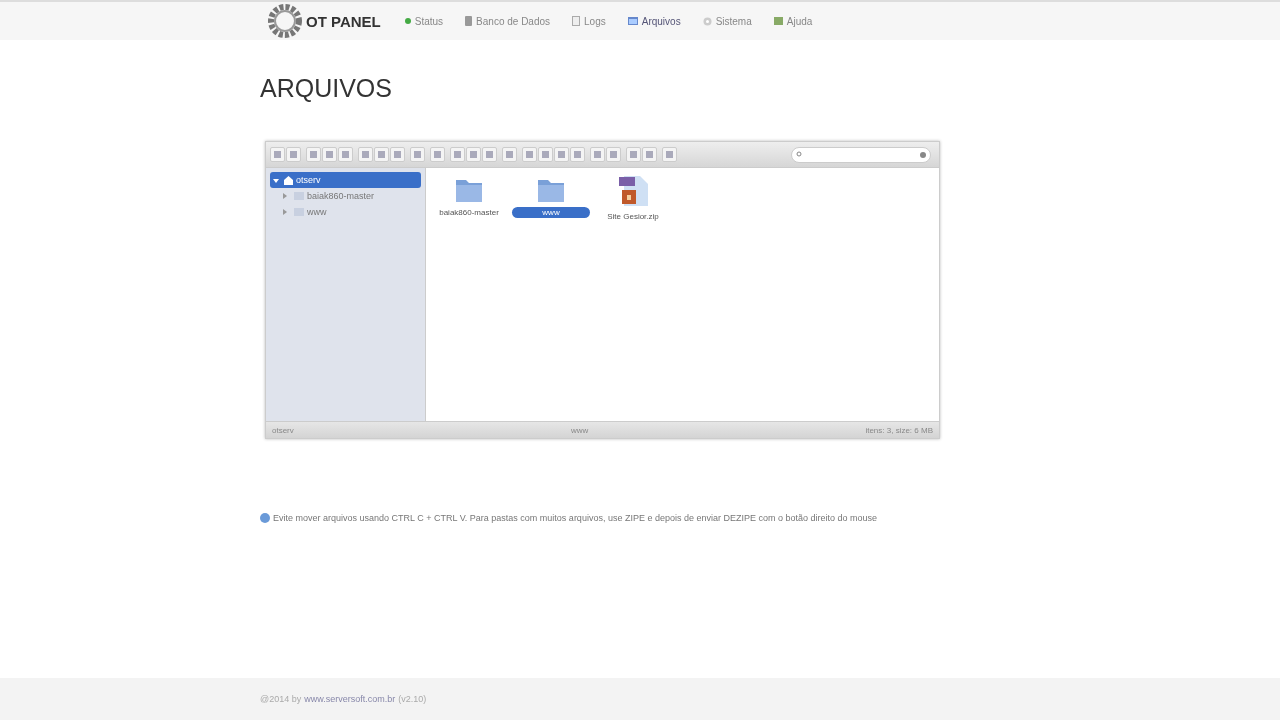 This screenshot has width=1280, height=720. Describe the element at coordinates (632, 21) in the screenshot. I see `window-icon` at that location.